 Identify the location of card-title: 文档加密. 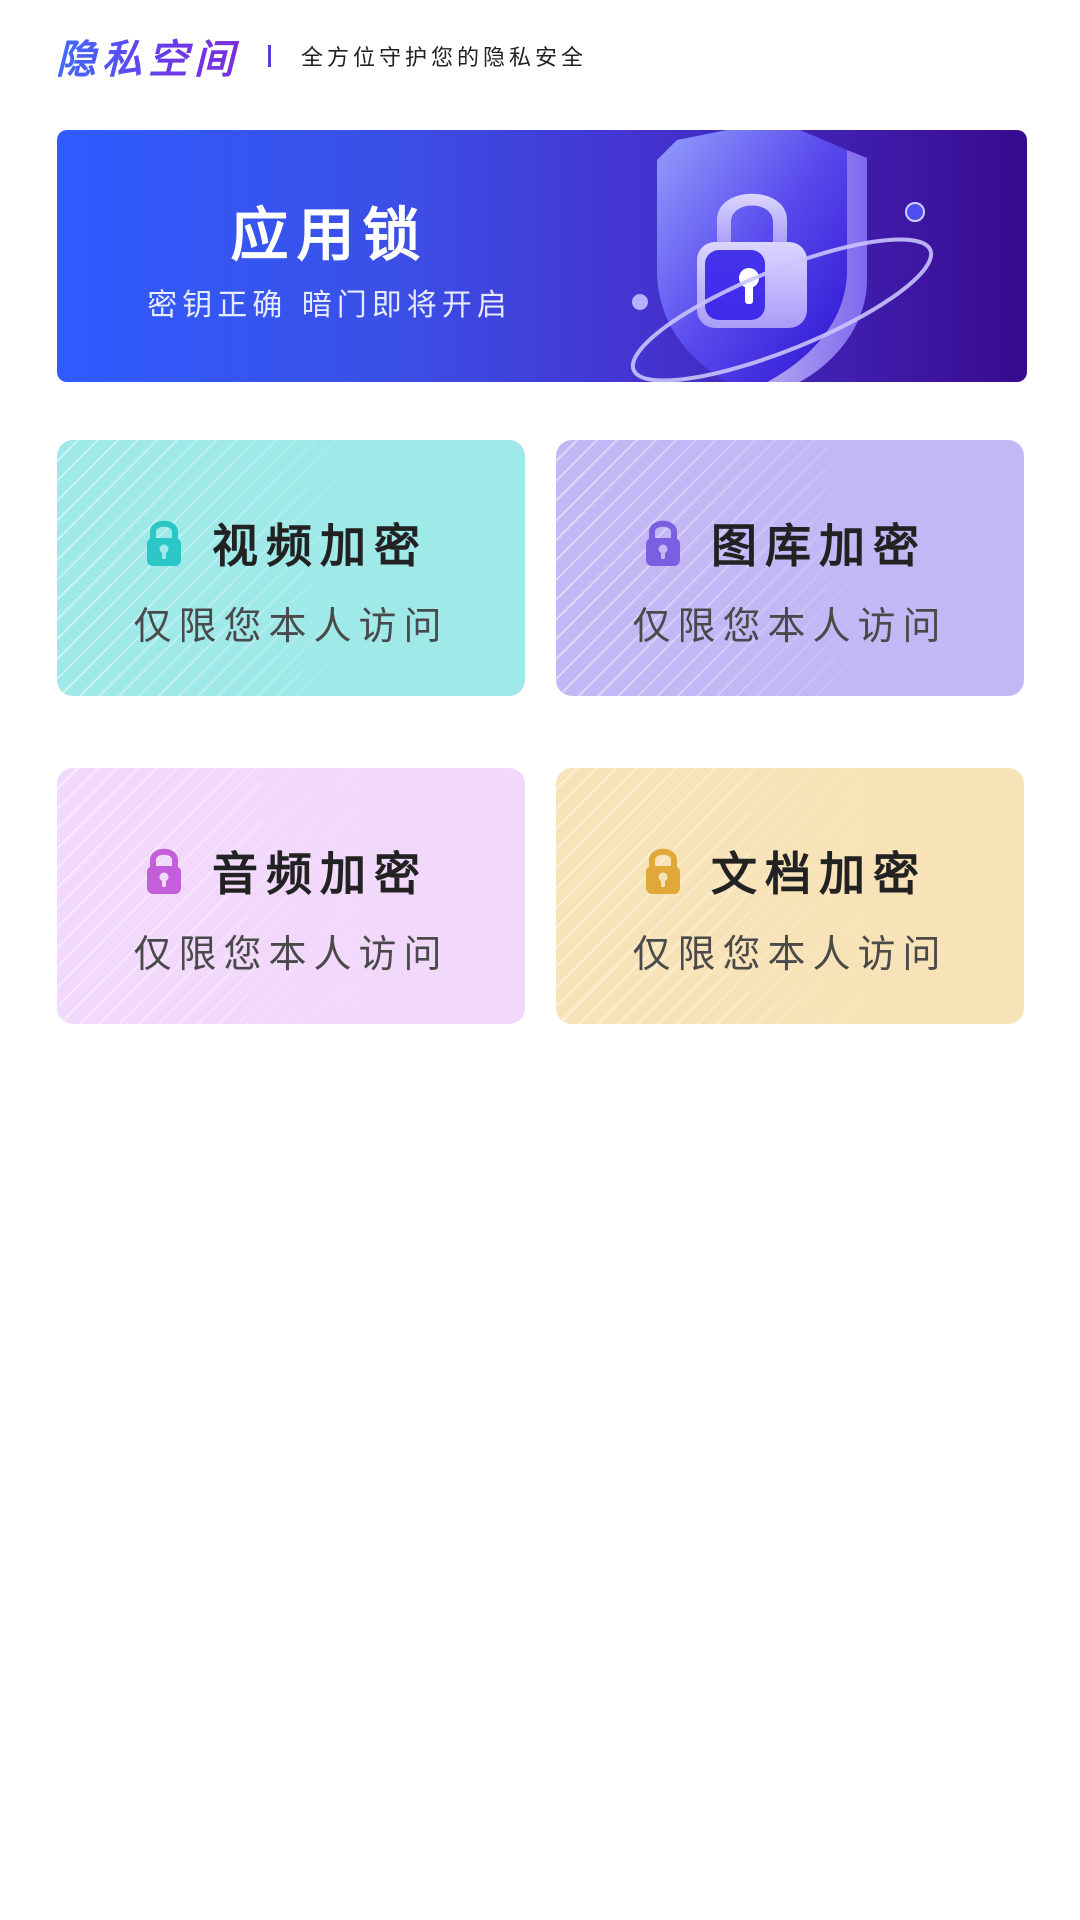
(819, 874).